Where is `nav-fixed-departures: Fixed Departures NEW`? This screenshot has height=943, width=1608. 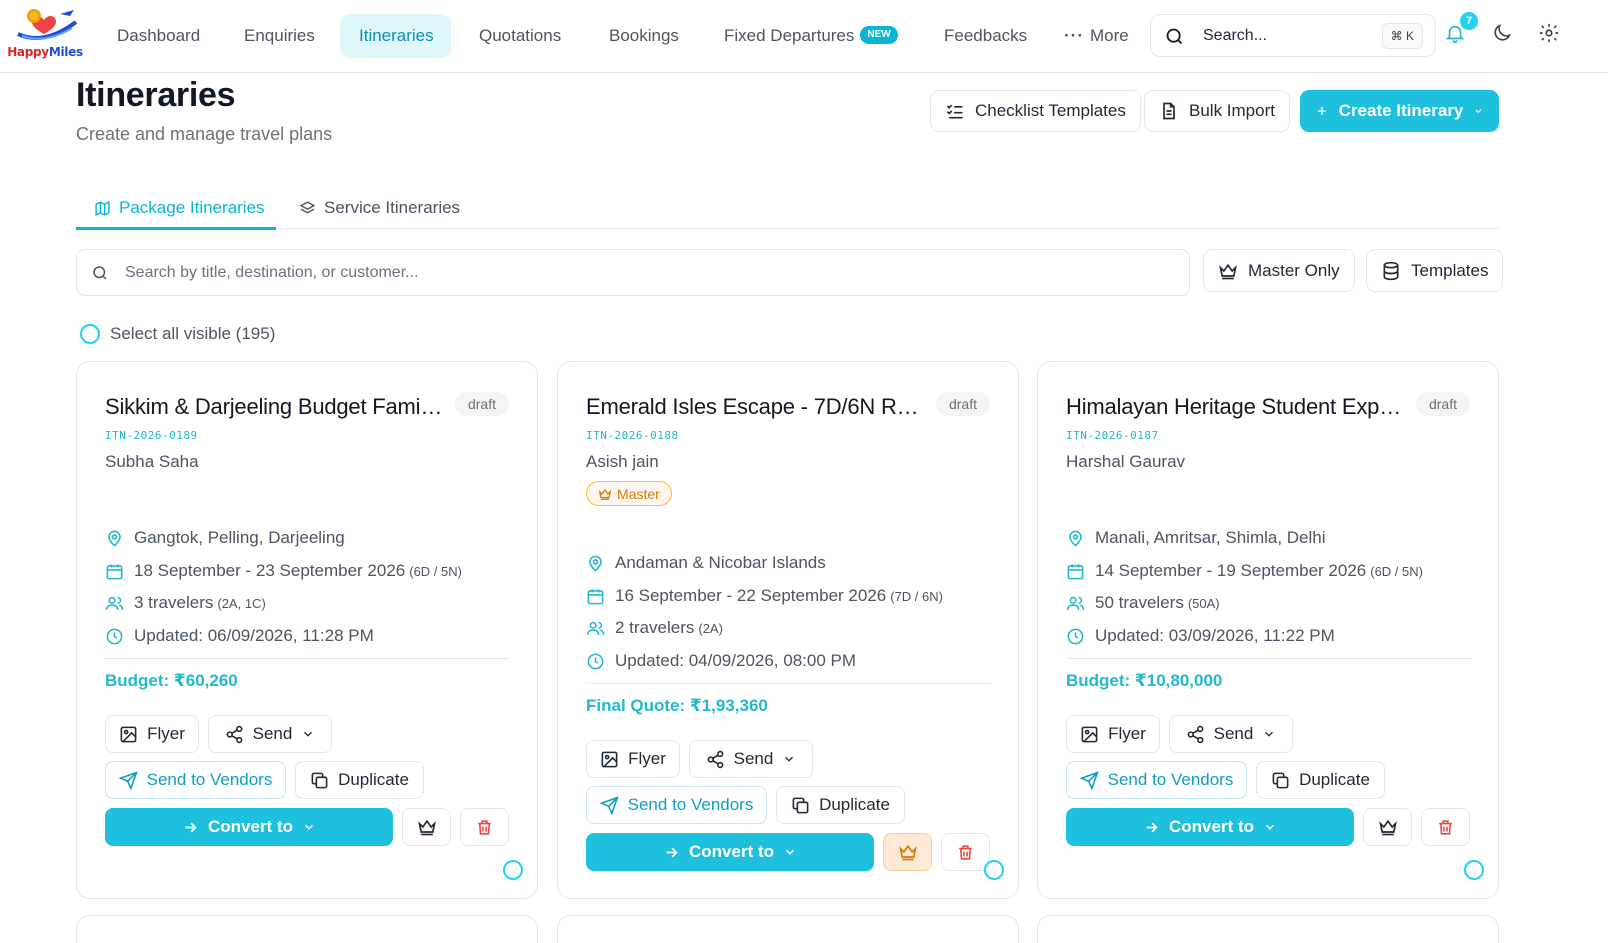 nav-fixed-departures: Fixed Departures NEW is located at coordinates (811, 36).